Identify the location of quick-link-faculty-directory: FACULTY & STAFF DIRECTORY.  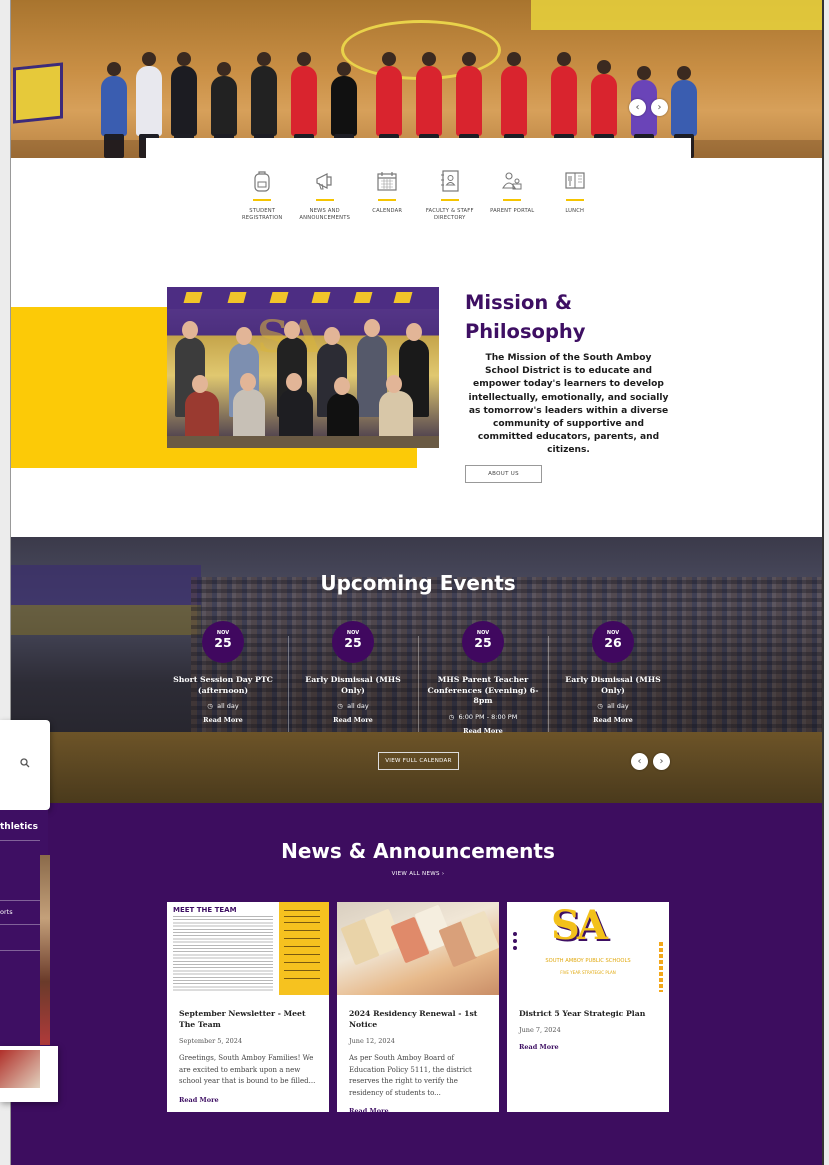
(450, 195).